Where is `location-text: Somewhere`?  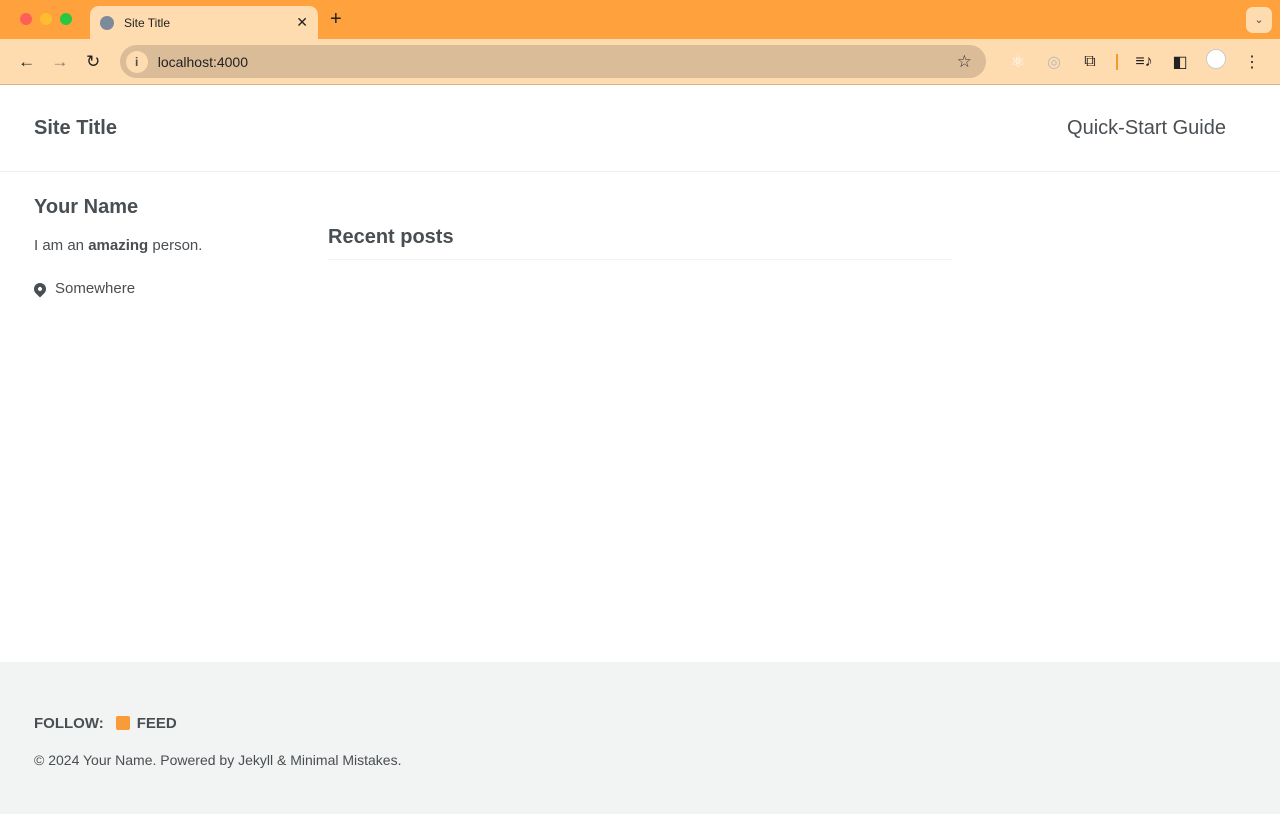
location-text: Somewhere is located at coordinates (95, 288).